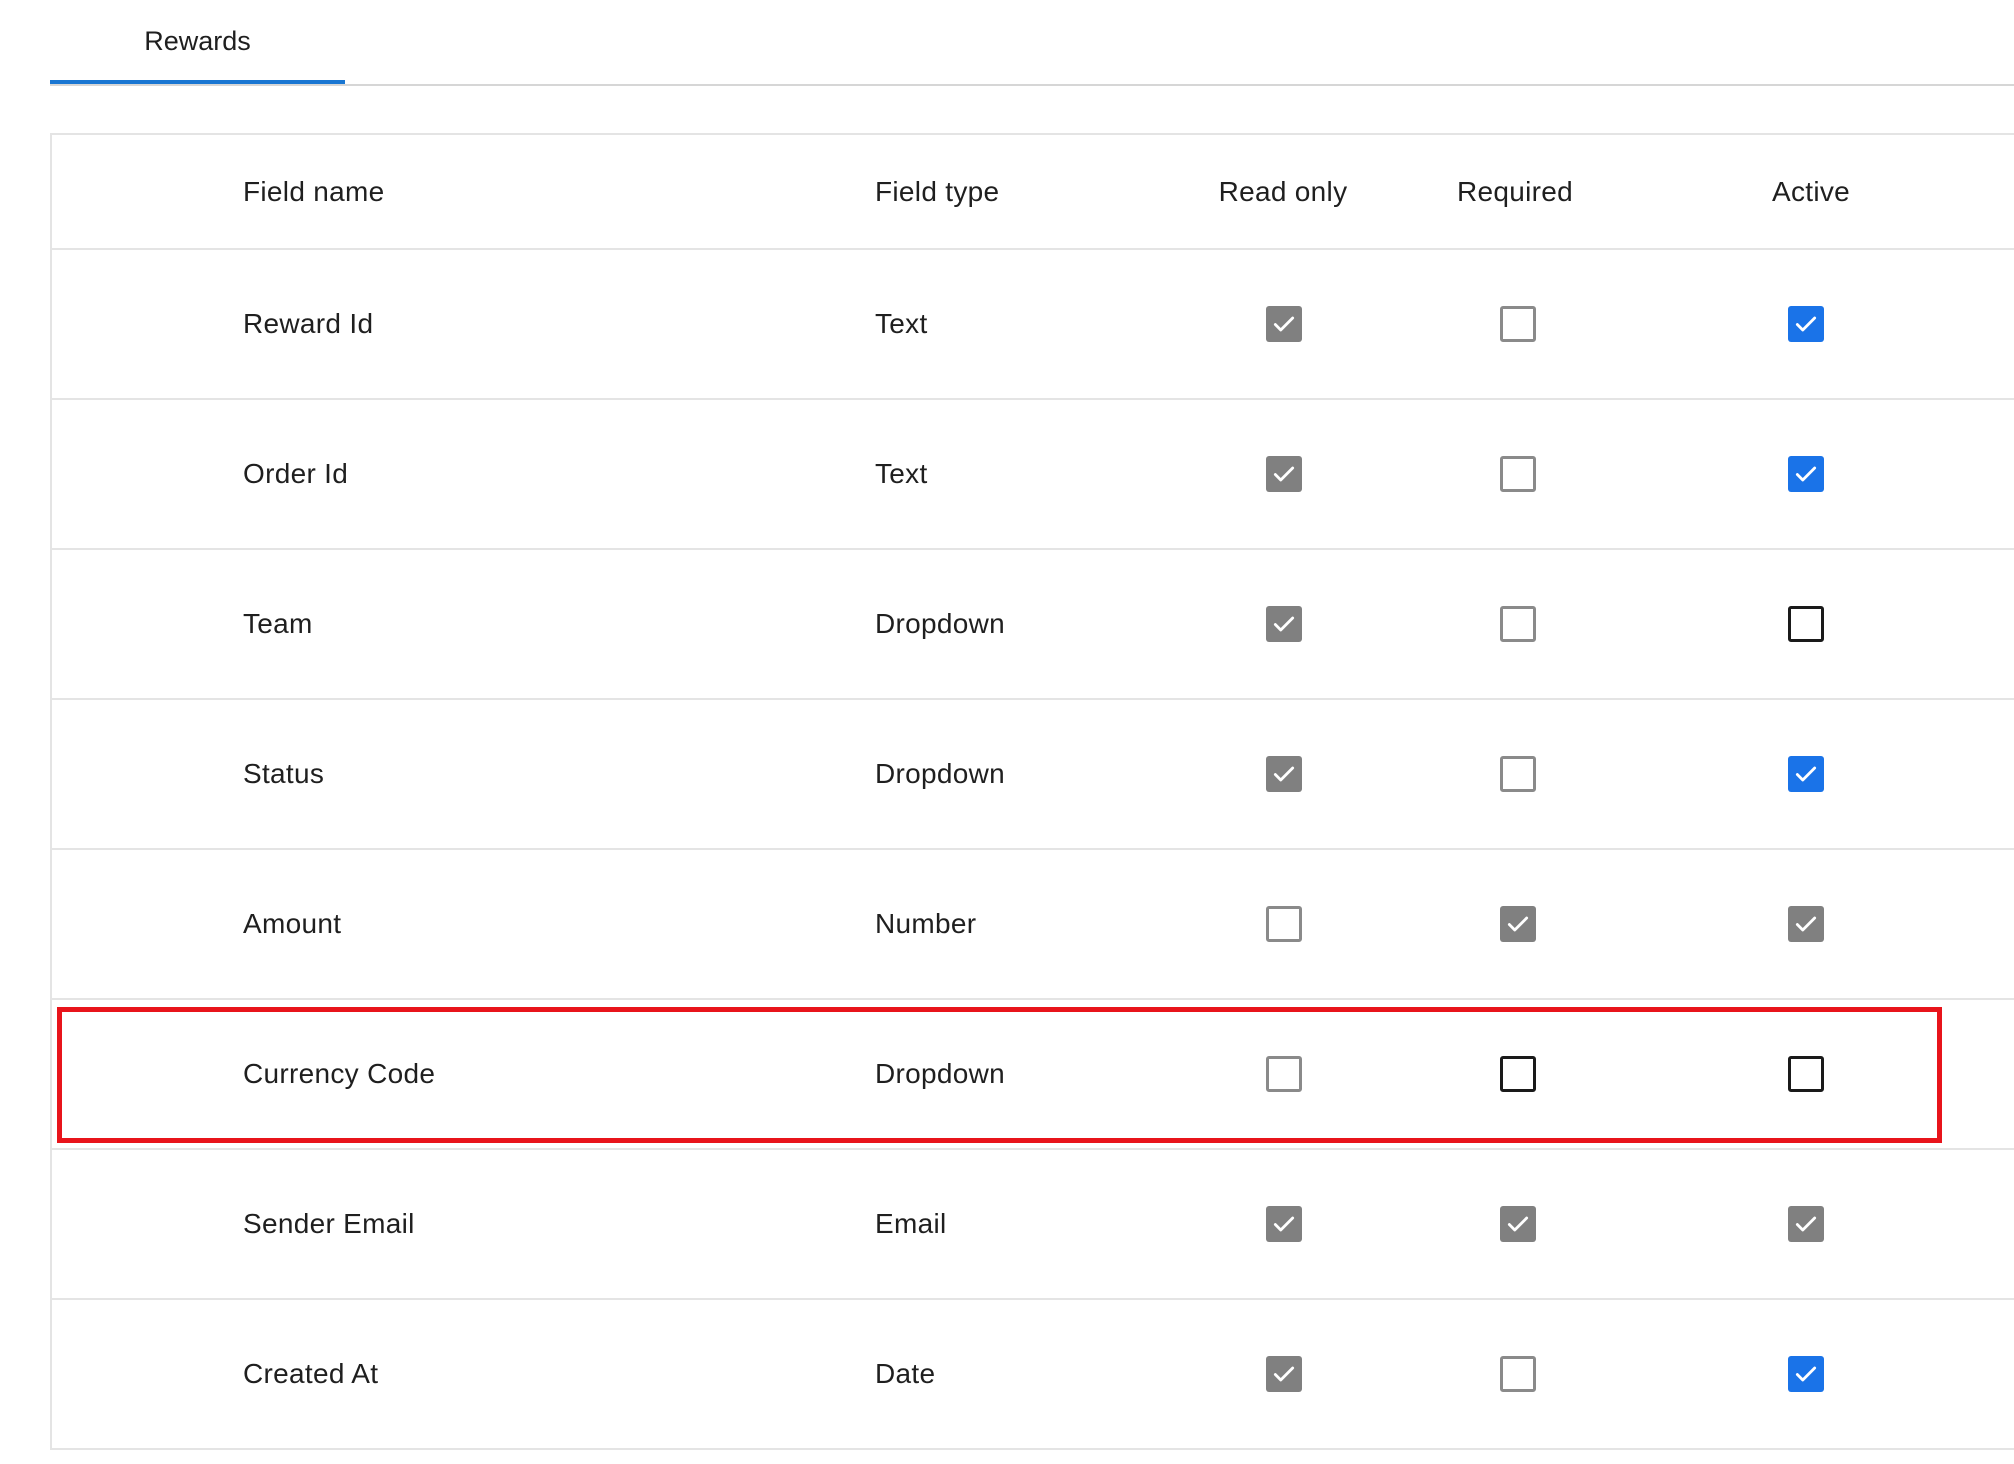  I want to click on field-name-cell: Created At, so click(311, 1373).